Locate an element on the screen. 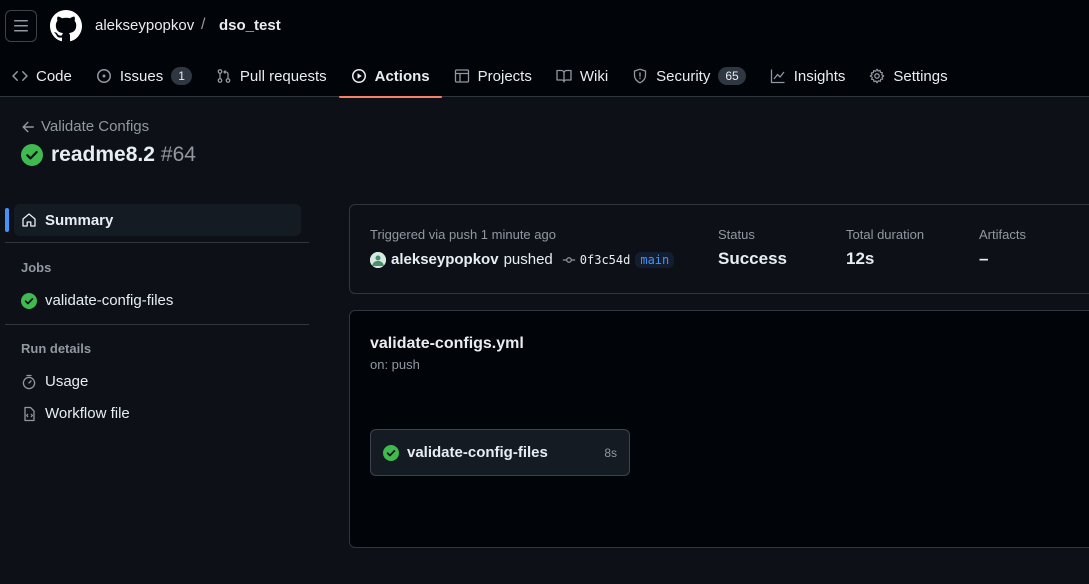 The width and height of the screenshot is (1089, 584). status-value: Success is located at coordinates (752, 258).